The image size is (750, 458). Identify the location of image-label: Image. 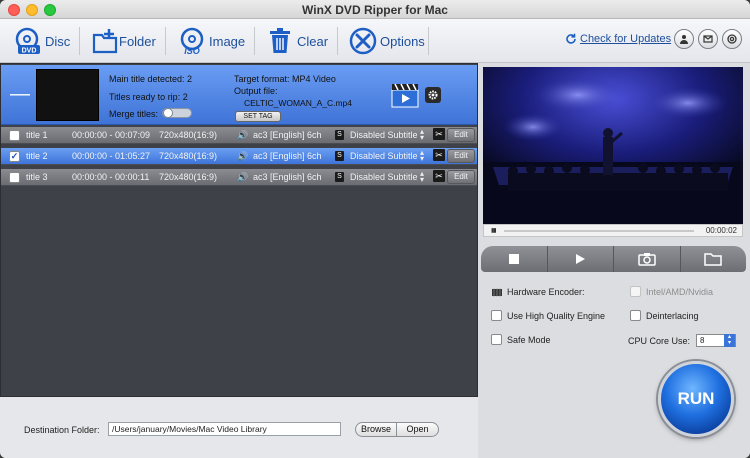
(227, 41).